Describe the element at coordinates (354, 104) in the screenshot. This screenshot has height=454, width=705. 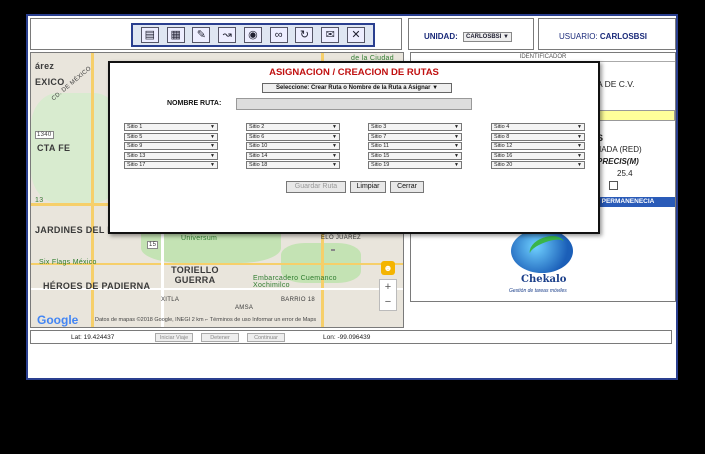
I see `route-name-input` at that location.